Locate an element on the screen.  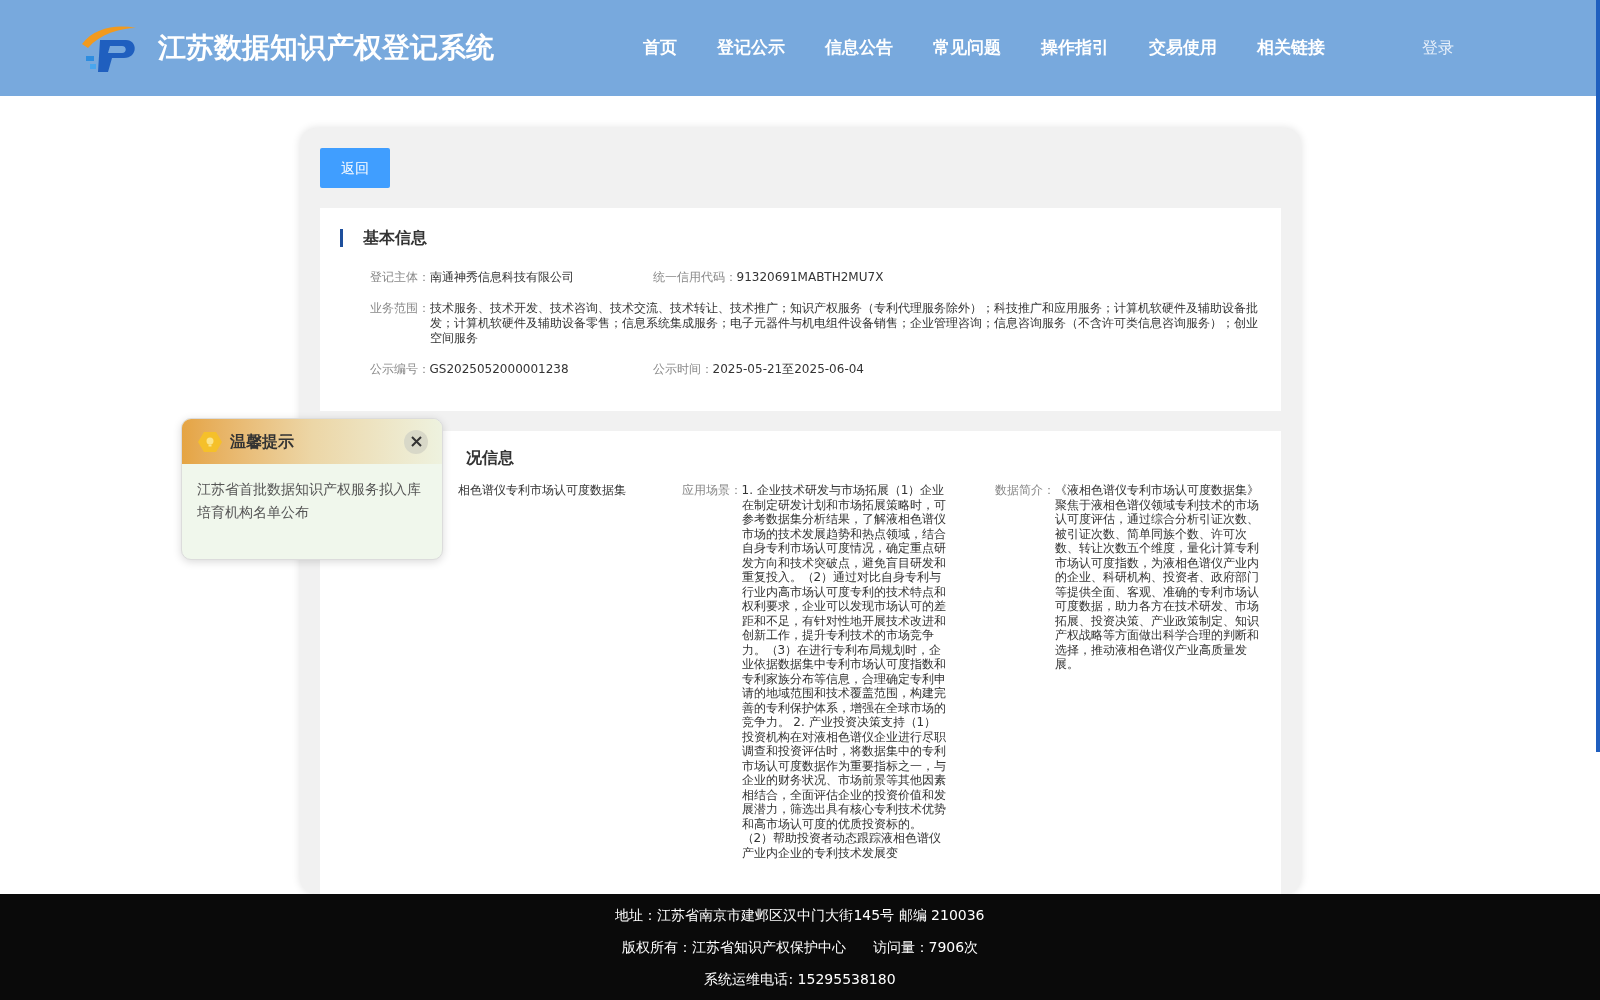
nav-link: 相关链接 is located at coordinates (1291, 48).